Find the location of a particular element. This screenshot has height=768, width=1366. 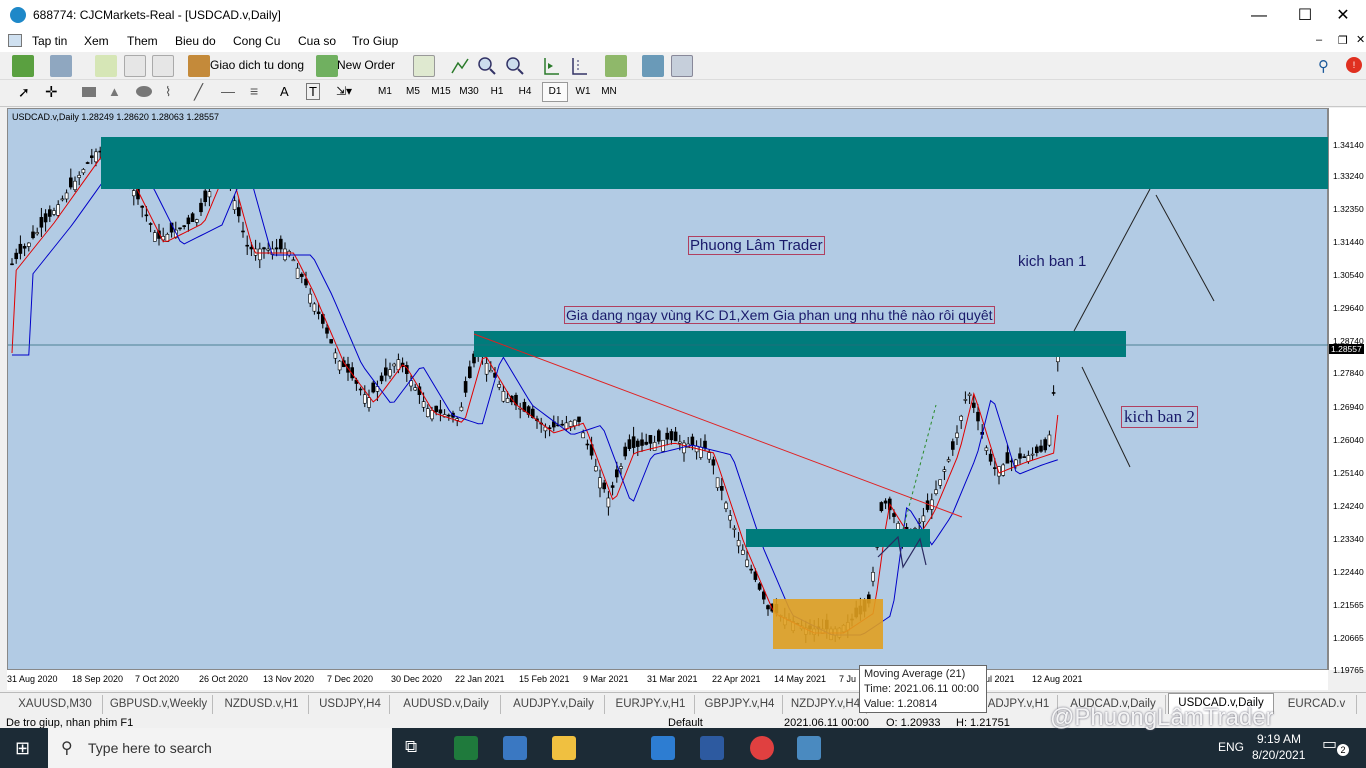

menu-file: Tap tin is located at coordinates (49, 41).